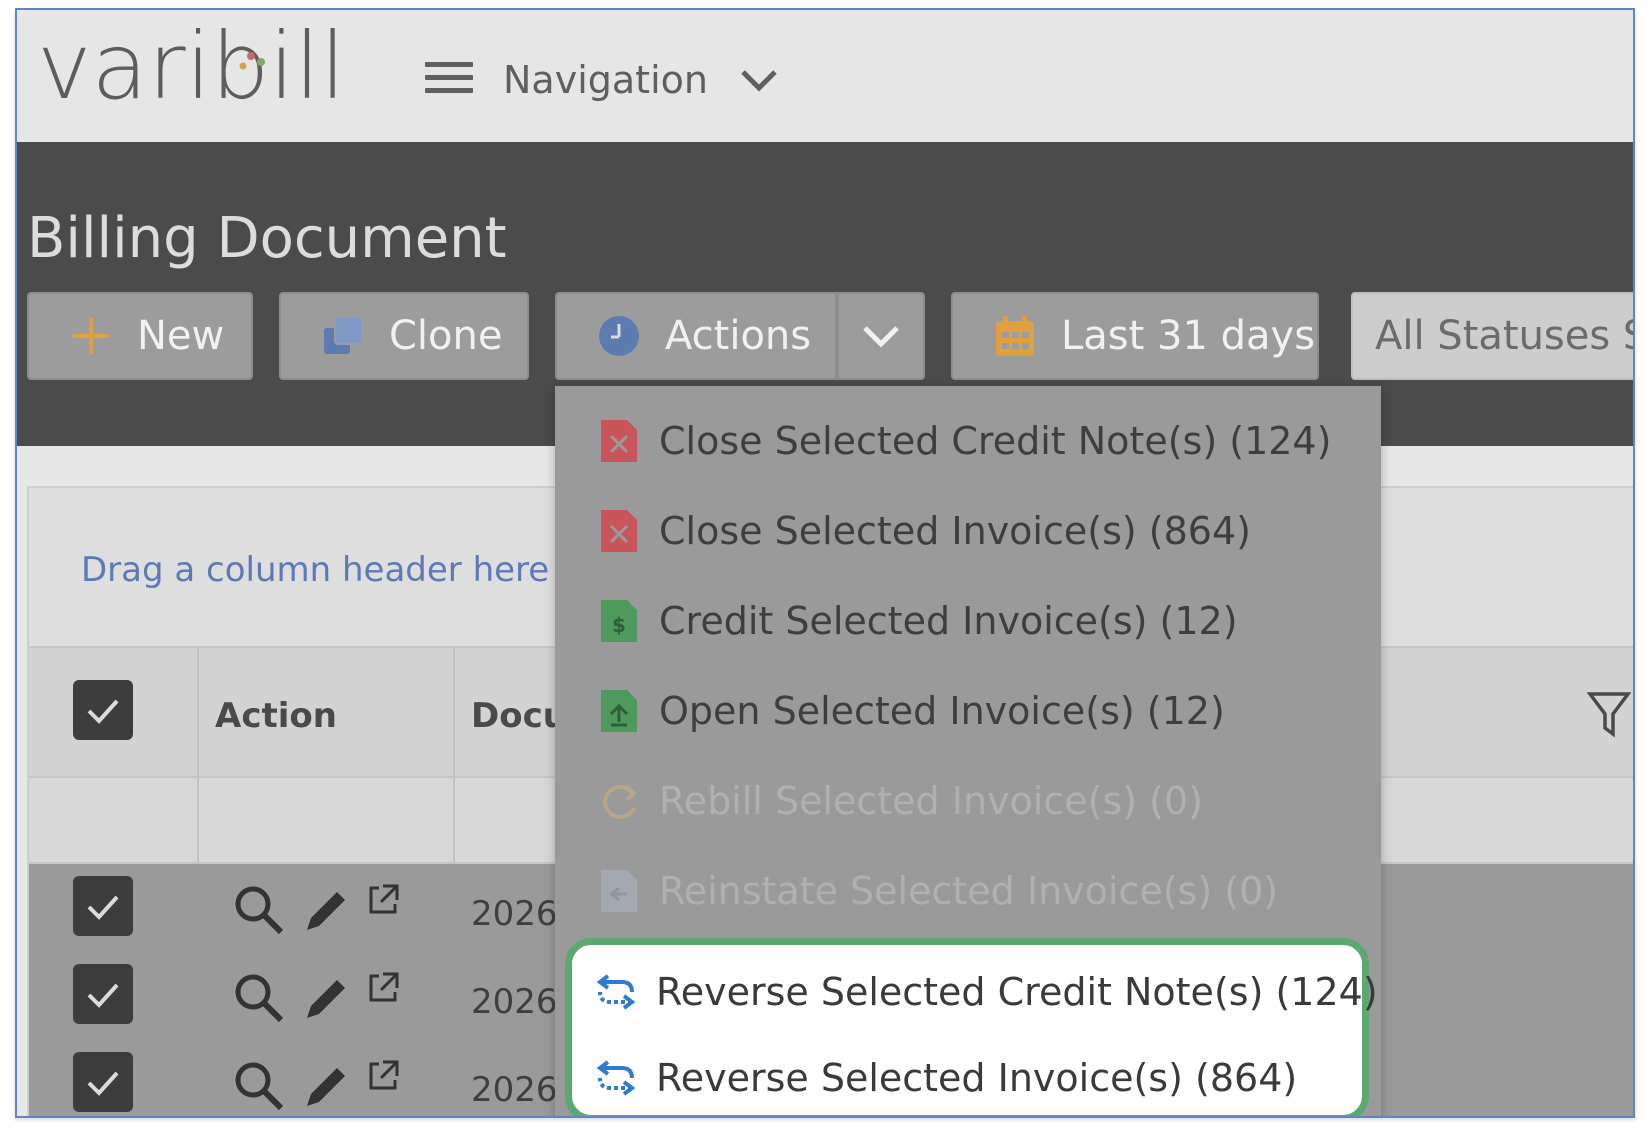  What do you see at coordinates (307, 69) in the screenshot?
I see `svg-text: ill` at bounding box center [307, 69].